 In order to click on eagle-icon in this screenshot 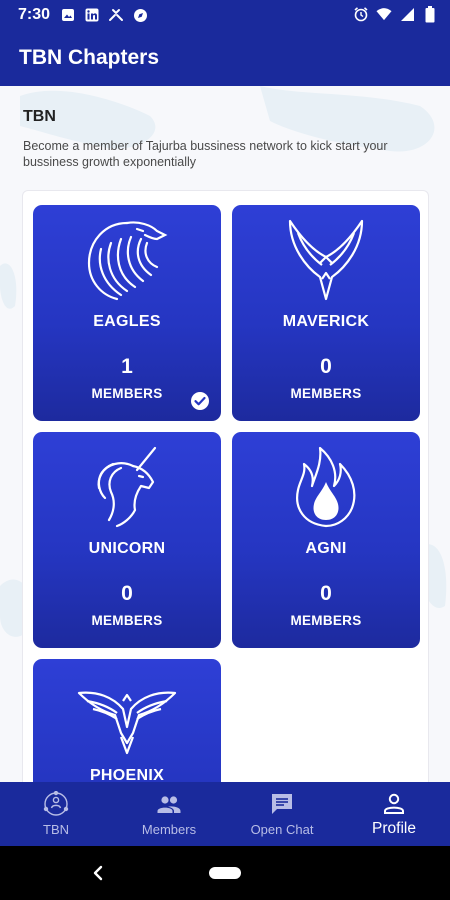, I will do `click(127, 261)`.